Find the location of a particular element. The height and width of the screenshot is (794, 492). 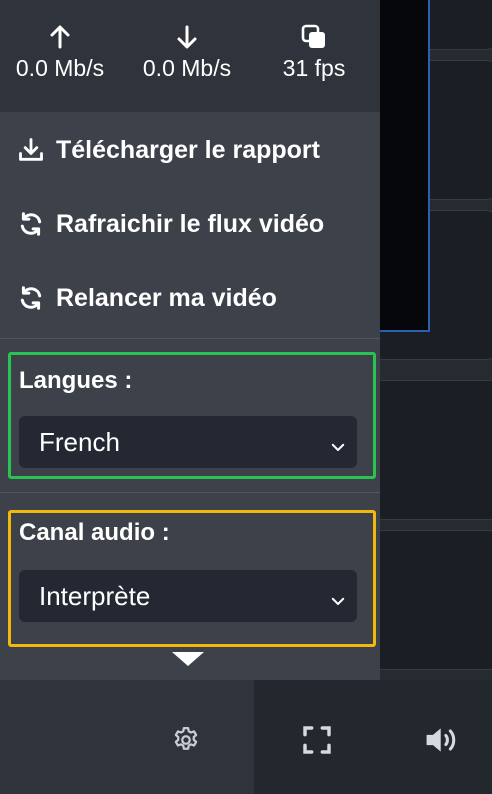

fullscreen-icon is located at coordinates (317, 740).